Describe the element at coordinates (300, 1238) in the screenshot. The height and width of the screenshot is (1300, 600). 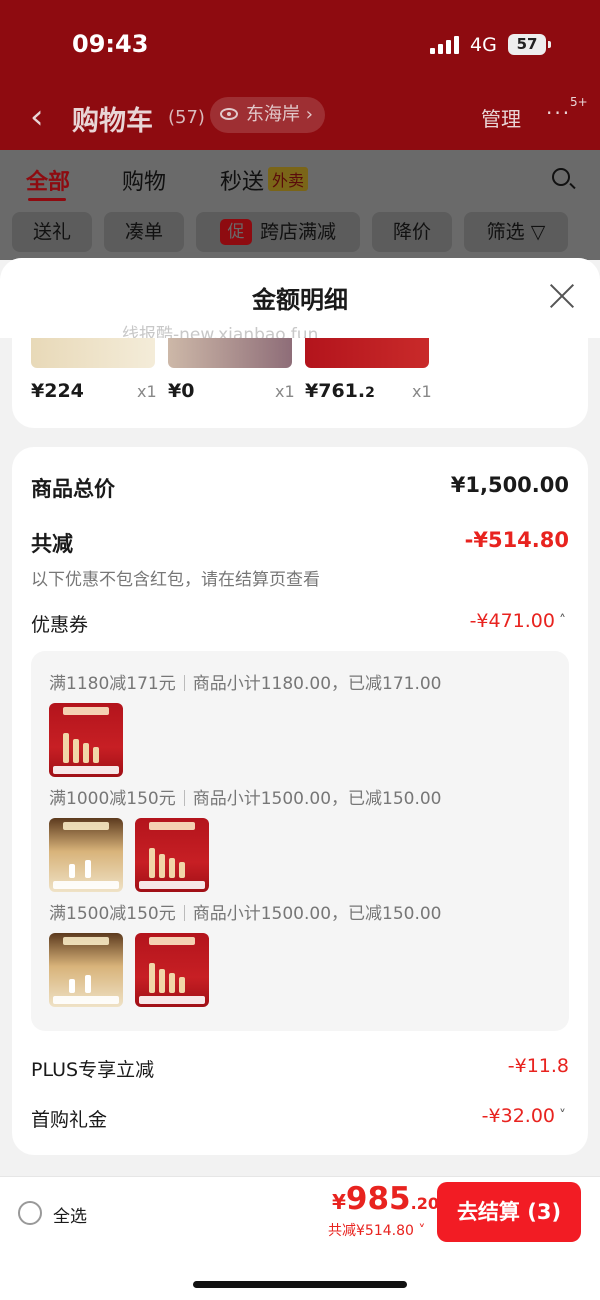
I see `checkout-bar: 全选 ¥985.20 共减¥514.80 ˅ 去结算 (3)` at that location.